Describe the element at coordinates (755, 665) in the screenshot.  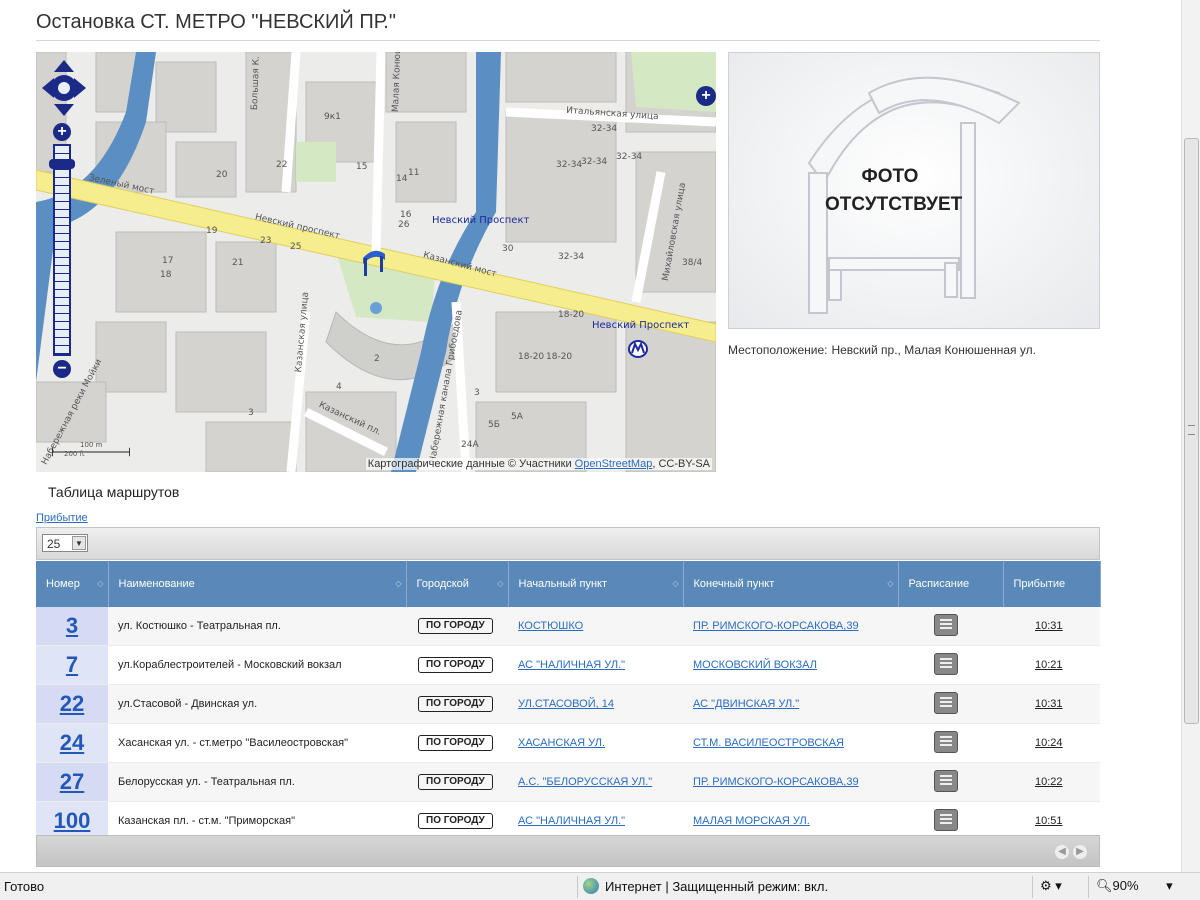
I see `route-end-link: МОСКОВСКИЙ ВОКЗАЛ` at that location.